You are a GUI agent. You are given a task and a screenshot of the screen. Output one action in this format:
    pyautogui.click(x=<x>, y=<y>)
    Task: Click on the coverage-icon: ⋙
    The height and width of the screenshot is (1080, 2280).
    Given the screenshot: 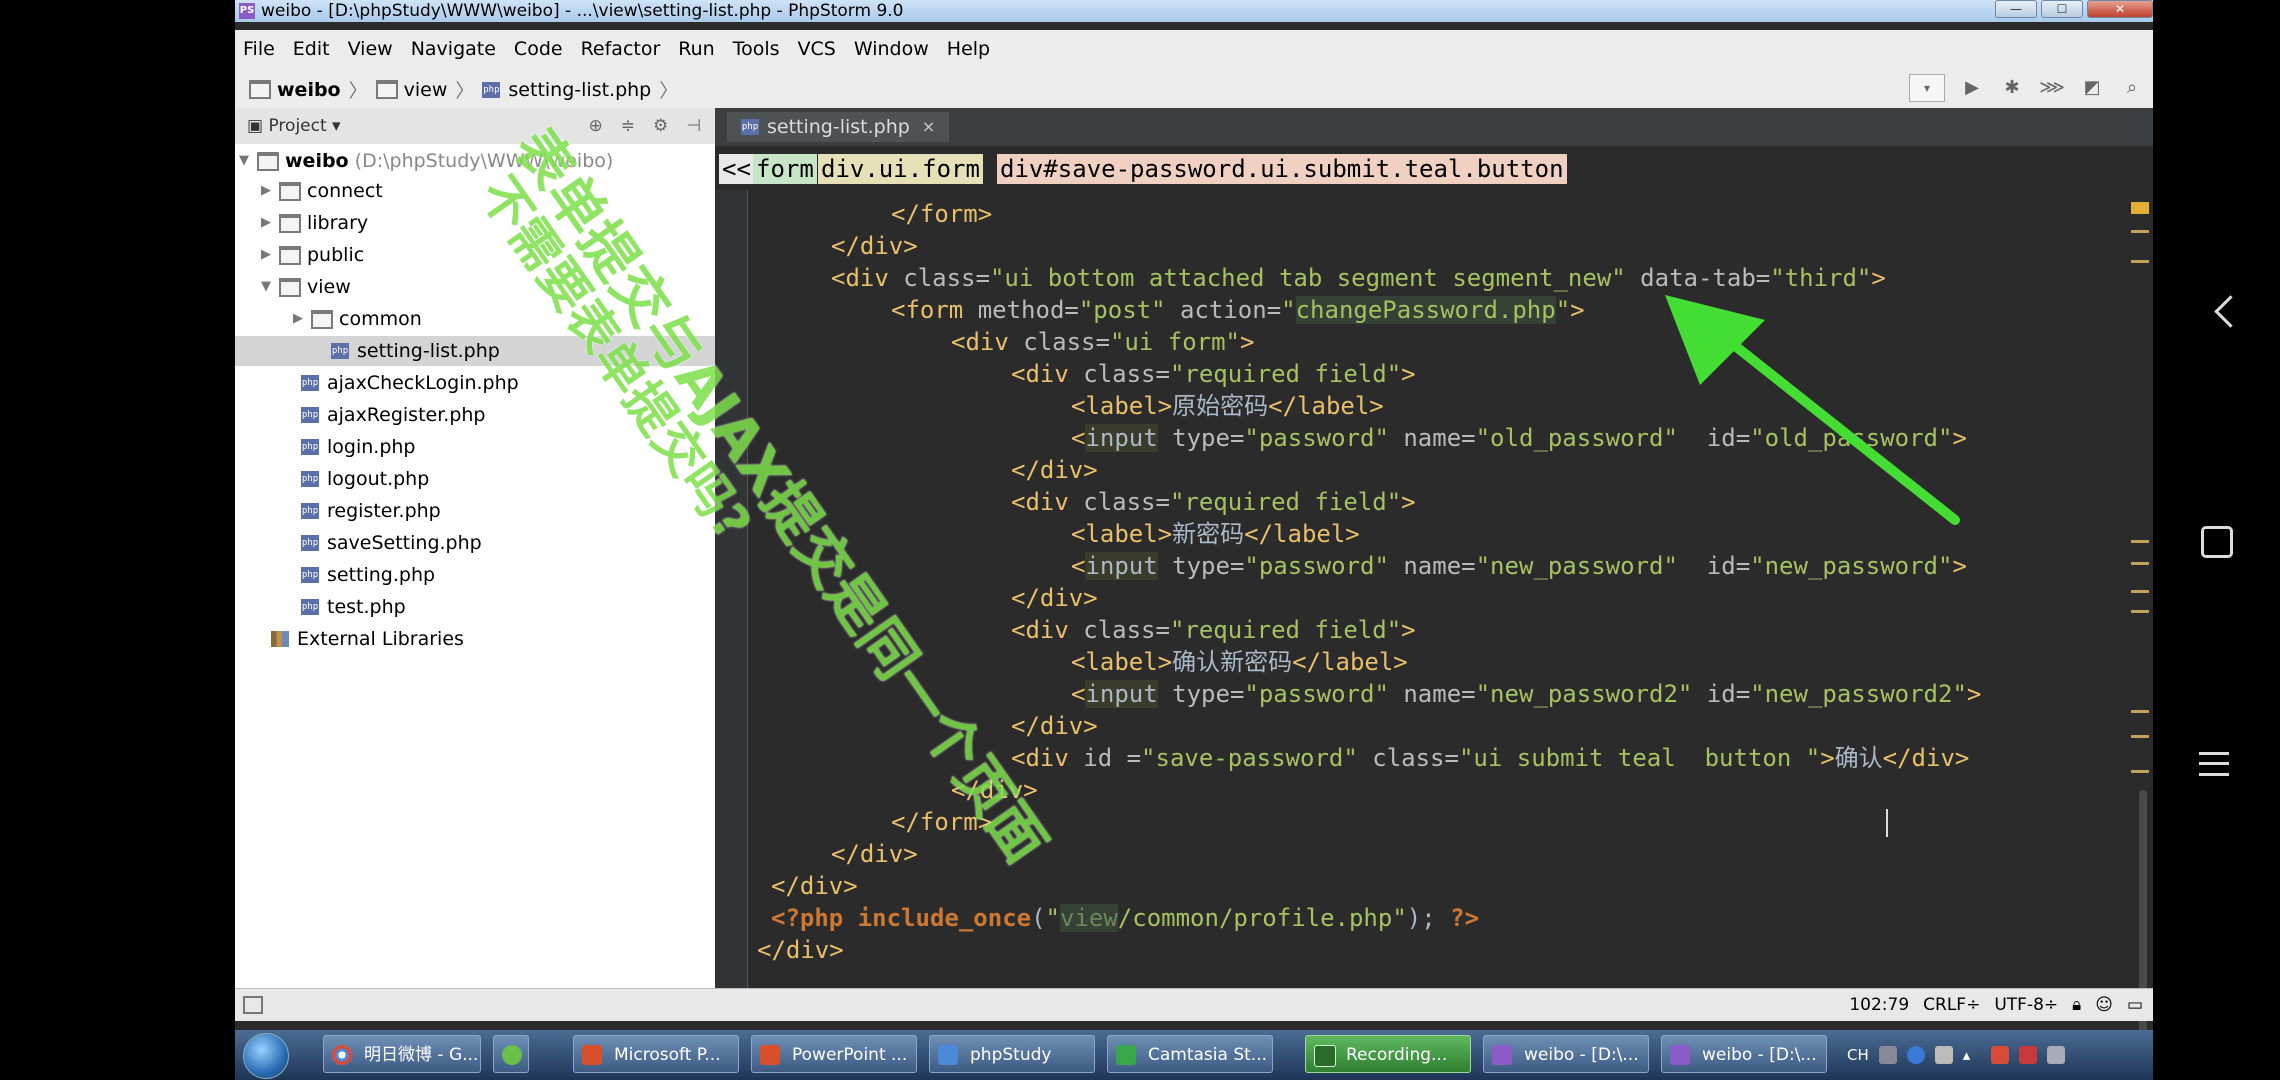 What is the action you would take?
    pyautogui.click(x=2052, y=88)
    